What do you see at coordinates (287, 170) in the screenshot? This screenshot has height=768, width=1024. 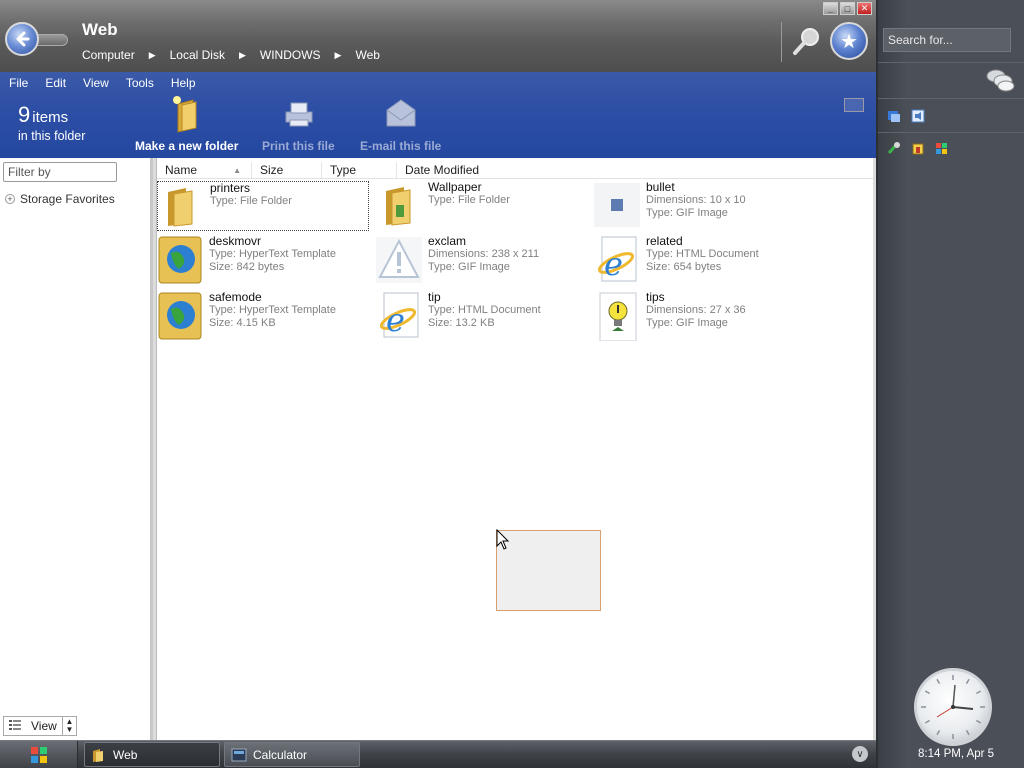 I see `column-size: Size` at bounding box center [287, 170].